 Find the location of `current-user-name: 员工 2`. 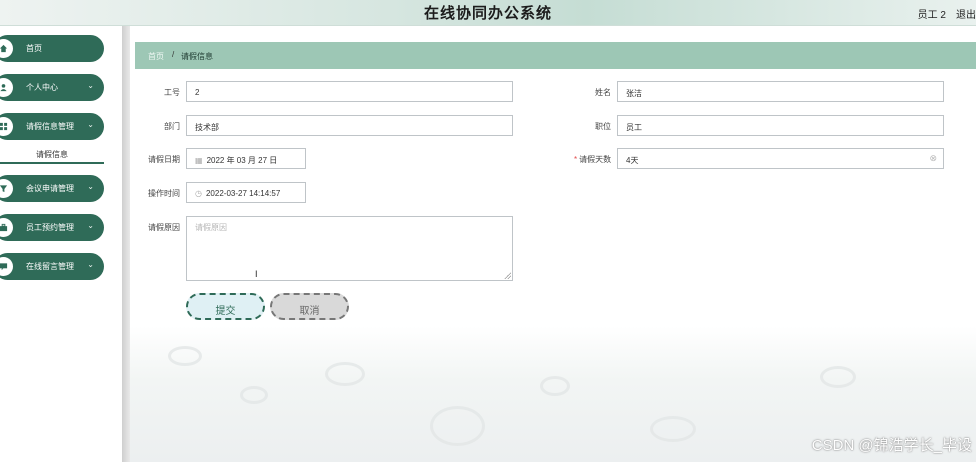

current-user-name: 员工 2 is located at coordinates (931, 15).